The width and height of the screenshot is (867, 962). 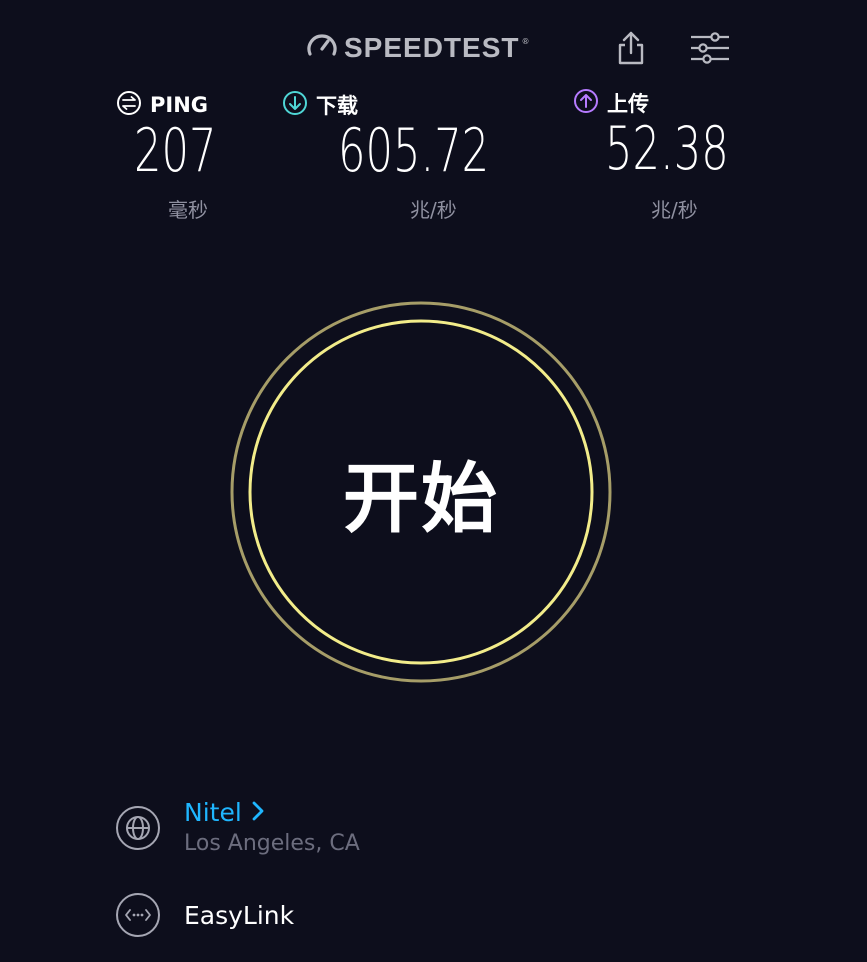 I want to click on gauge-icon, so click(x=322, y=48).